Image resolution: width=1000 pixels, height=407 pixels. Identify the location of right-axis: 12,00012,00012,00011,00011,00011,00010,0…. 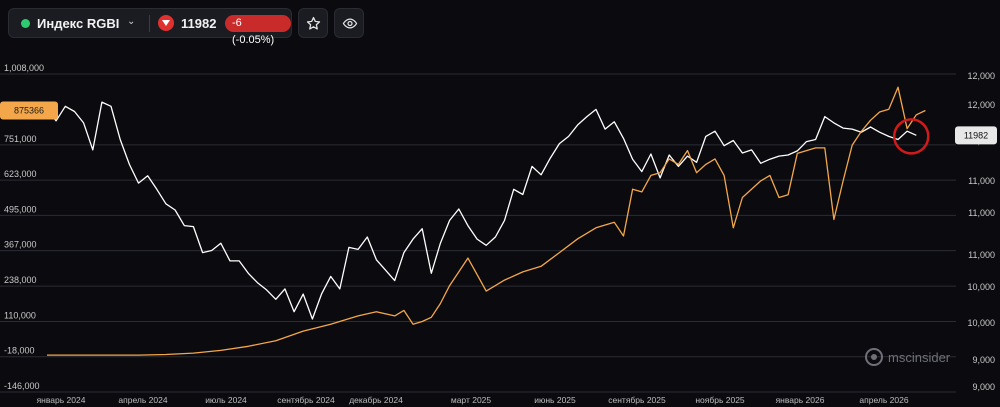
(981, 231).